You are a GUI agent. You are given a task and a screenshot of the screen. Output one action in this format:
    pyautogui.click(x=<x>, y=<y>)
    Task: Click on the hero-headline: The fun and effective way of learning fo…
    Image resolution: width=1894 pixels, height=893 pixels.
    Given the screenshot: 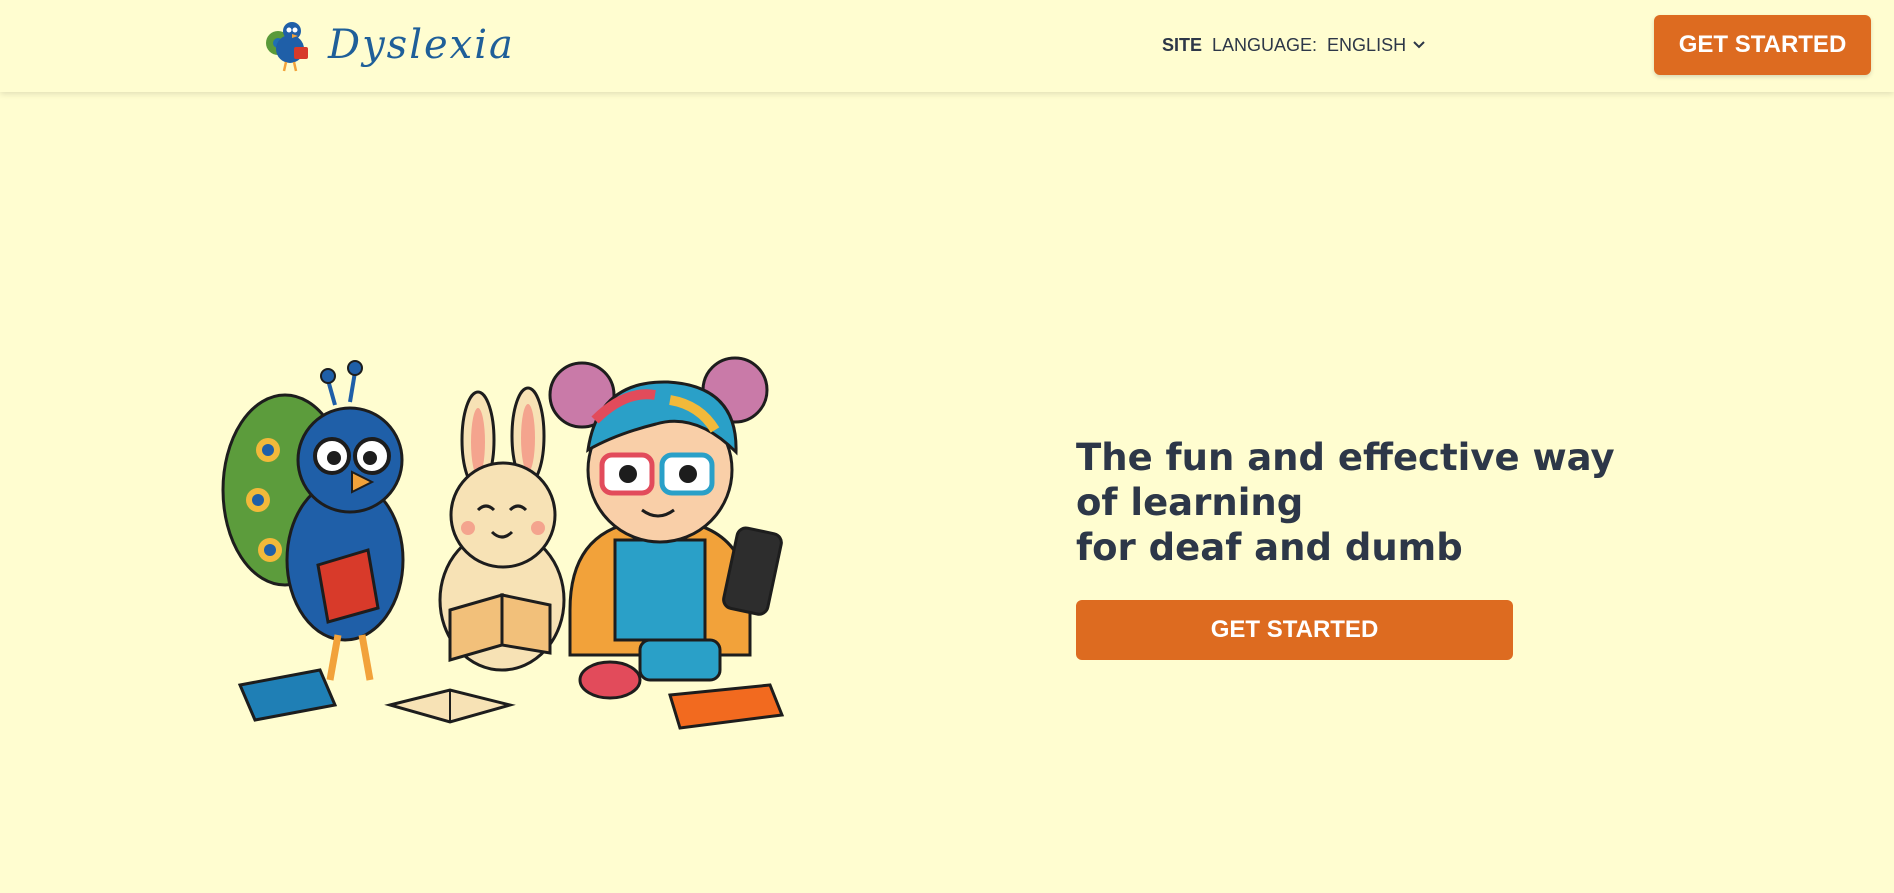 What is the action you would take?
    pyautogui.click(x=1356, y=502)
    